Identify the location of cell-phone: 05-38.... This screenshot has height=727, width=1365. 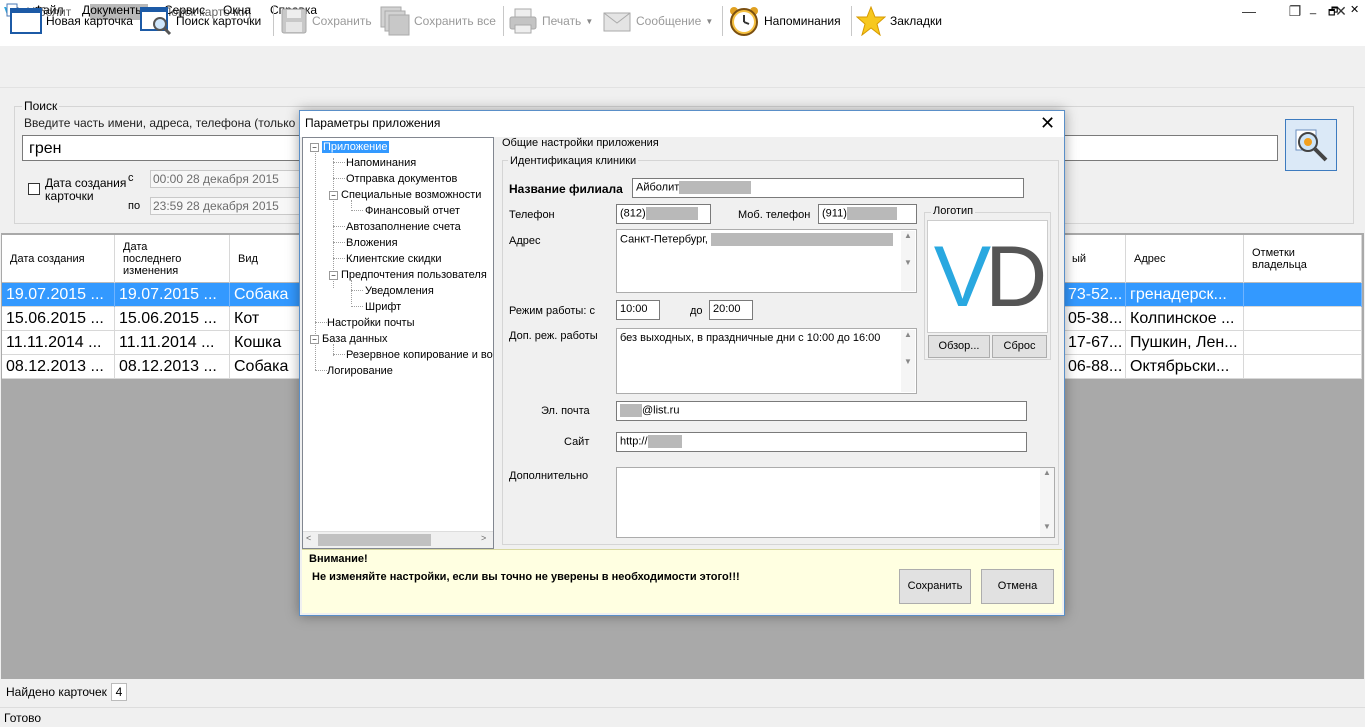
(1095, 319).